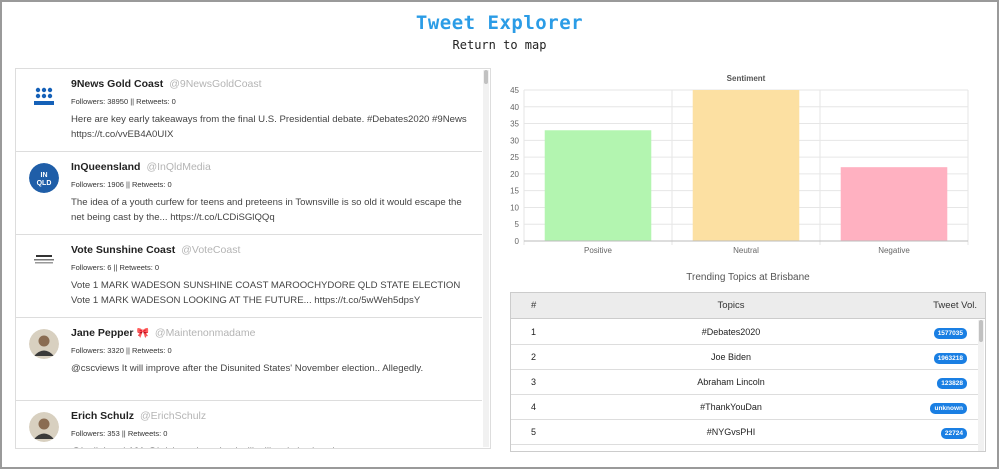 This screenshot has height=469, width=999. What do you see at coordinates (514, 157) in the screenshot?
I see `y-tick-label: 25` at bounding box center [514, 157].